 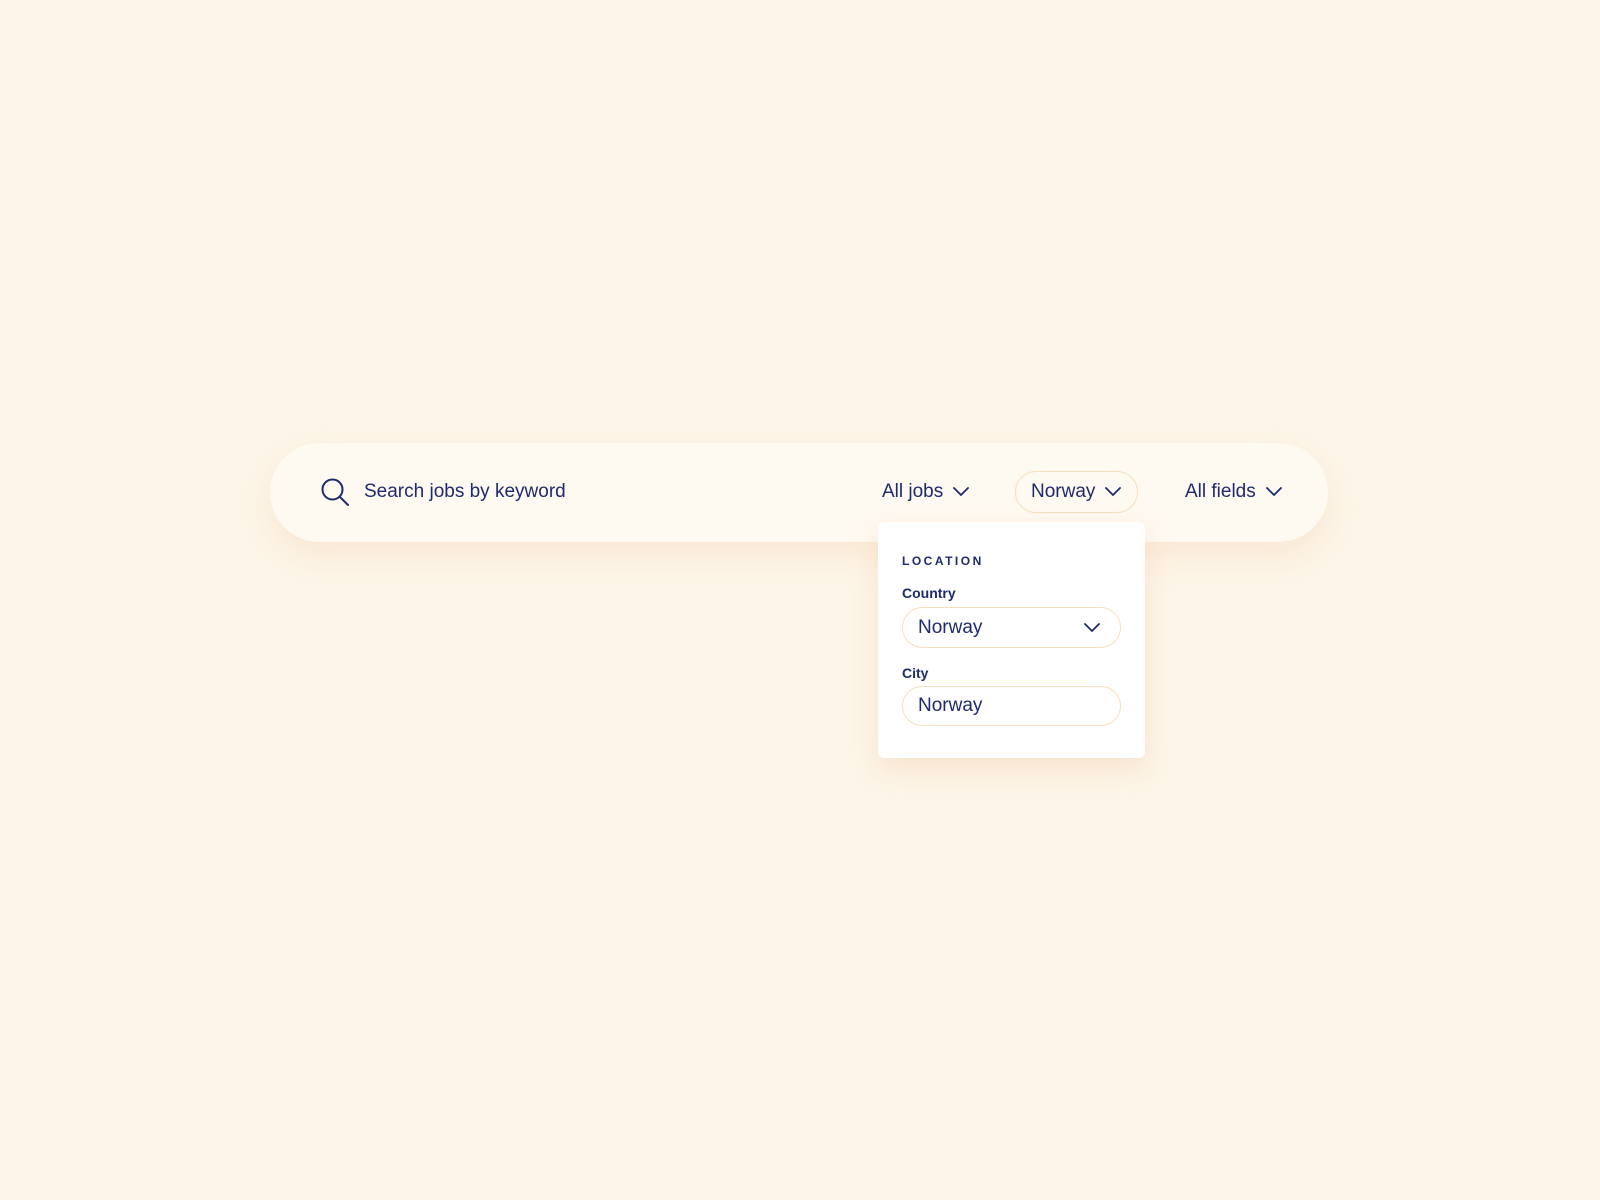 I want to click on search-icon, so click(x=335, y=492).